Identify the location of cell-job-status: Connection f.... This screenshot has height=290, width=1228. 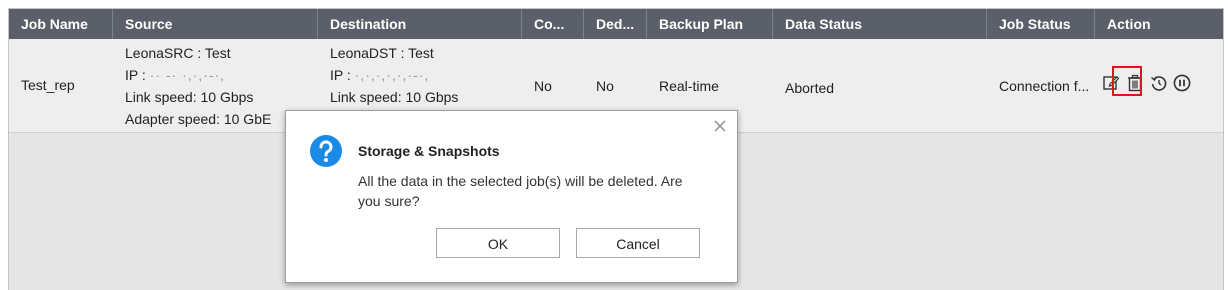
(1044, 86).